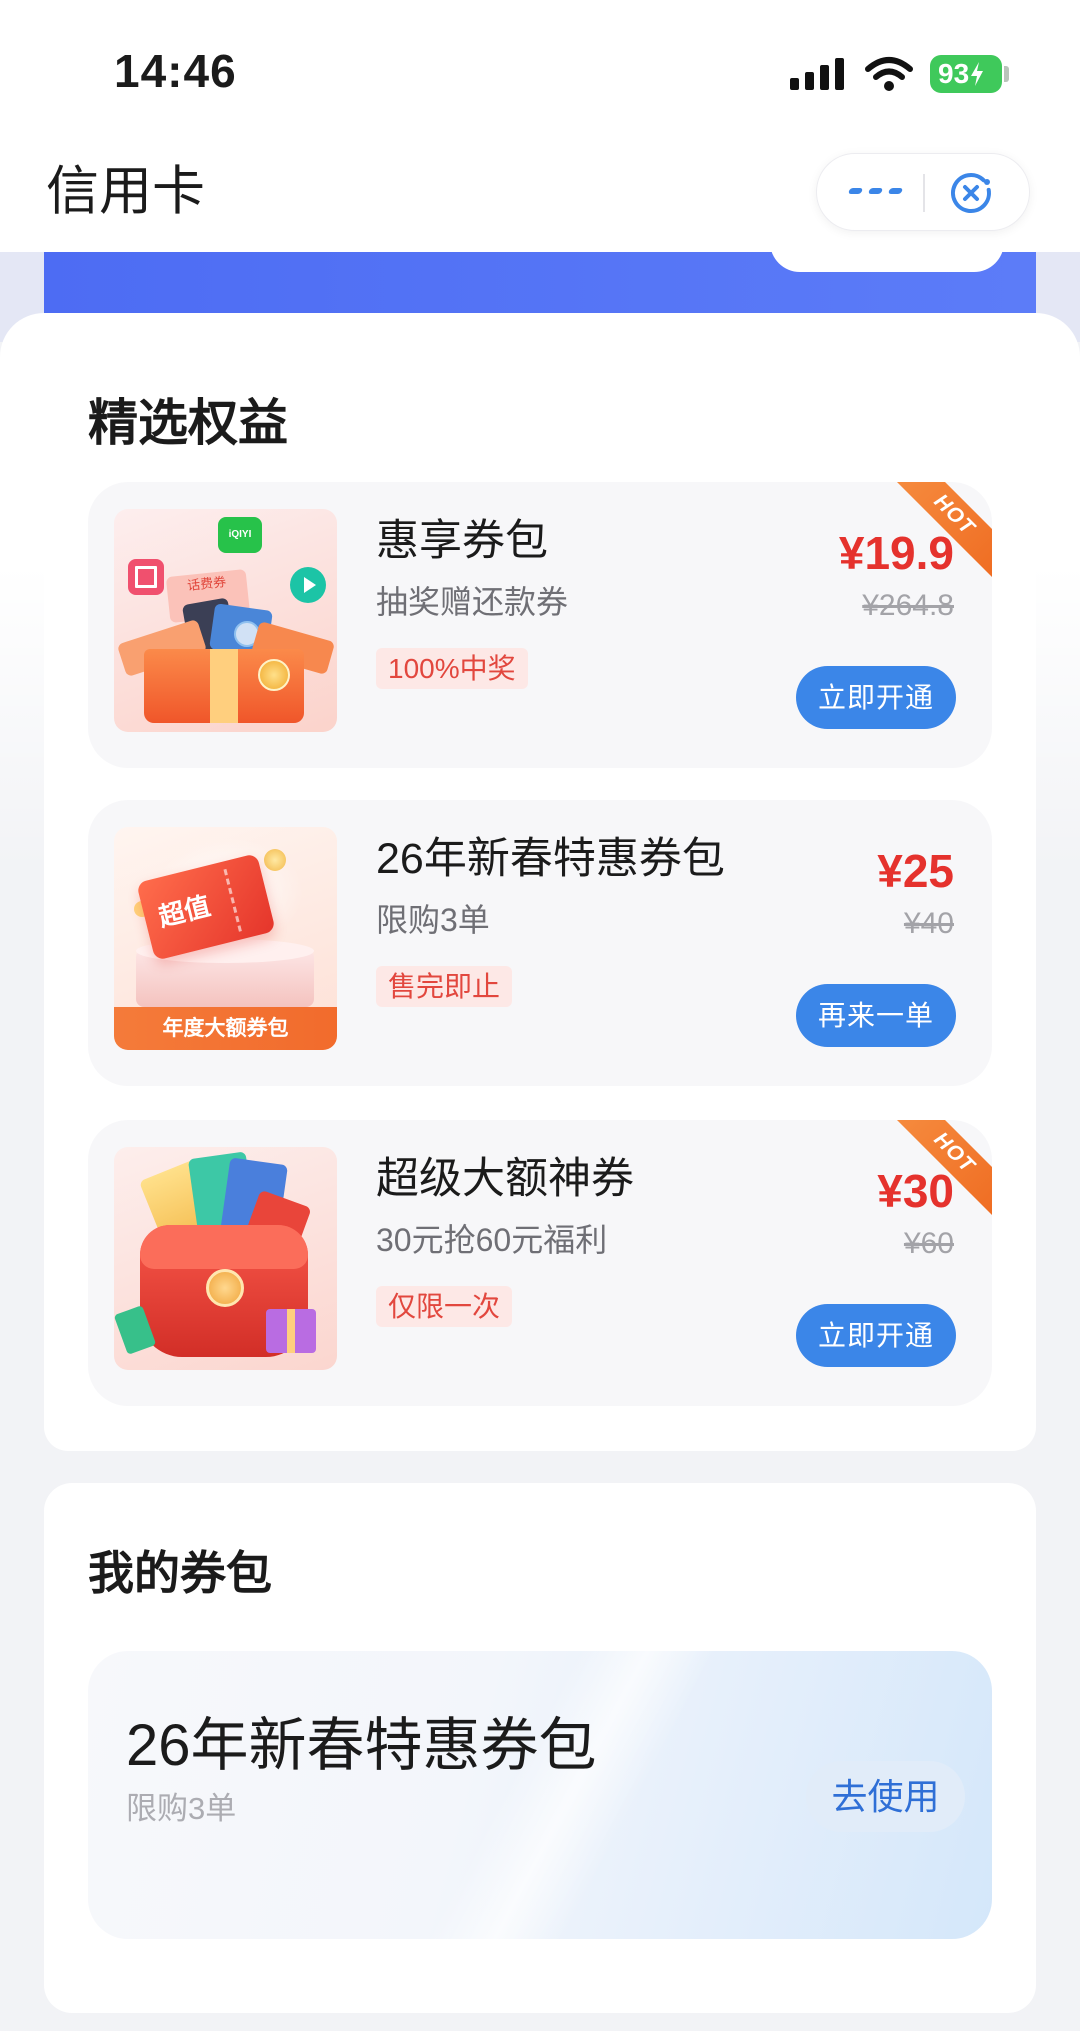  I want to click on iqiyi-logo-text: iQIYI, so click(240, 534).